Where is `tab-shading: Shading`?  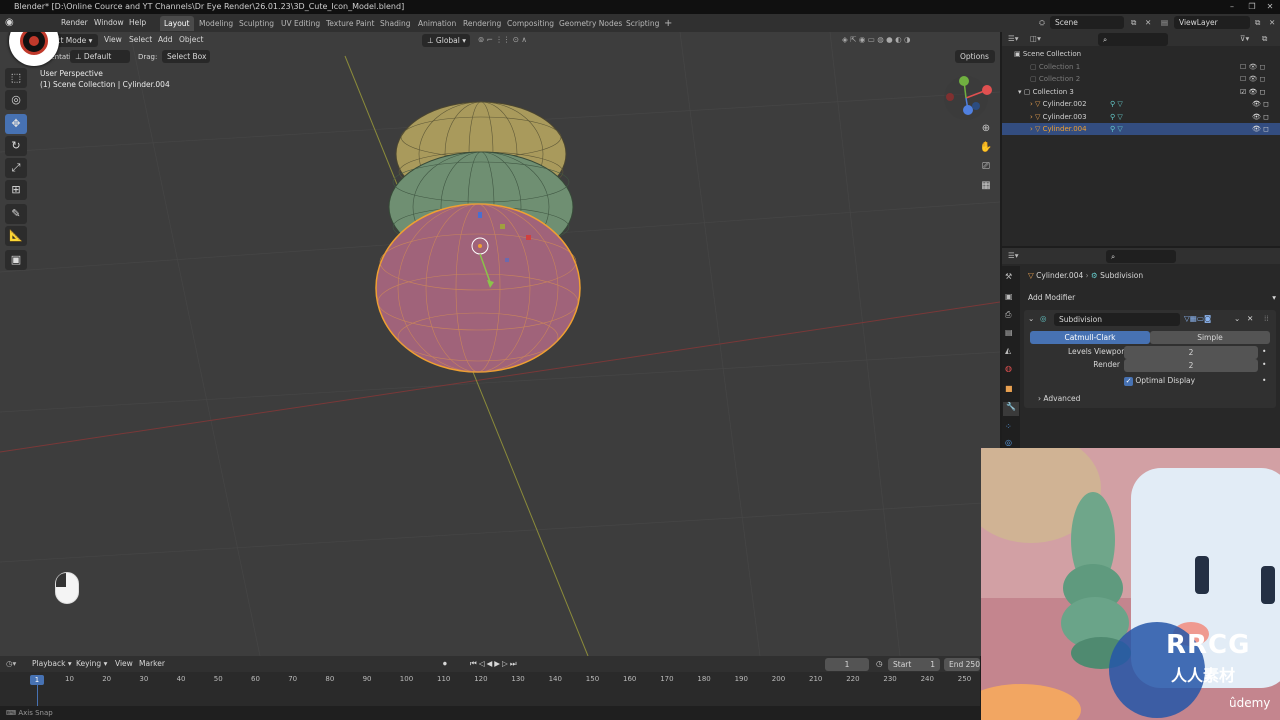 tab-shading: Shading is located at coordinates (395, 23).